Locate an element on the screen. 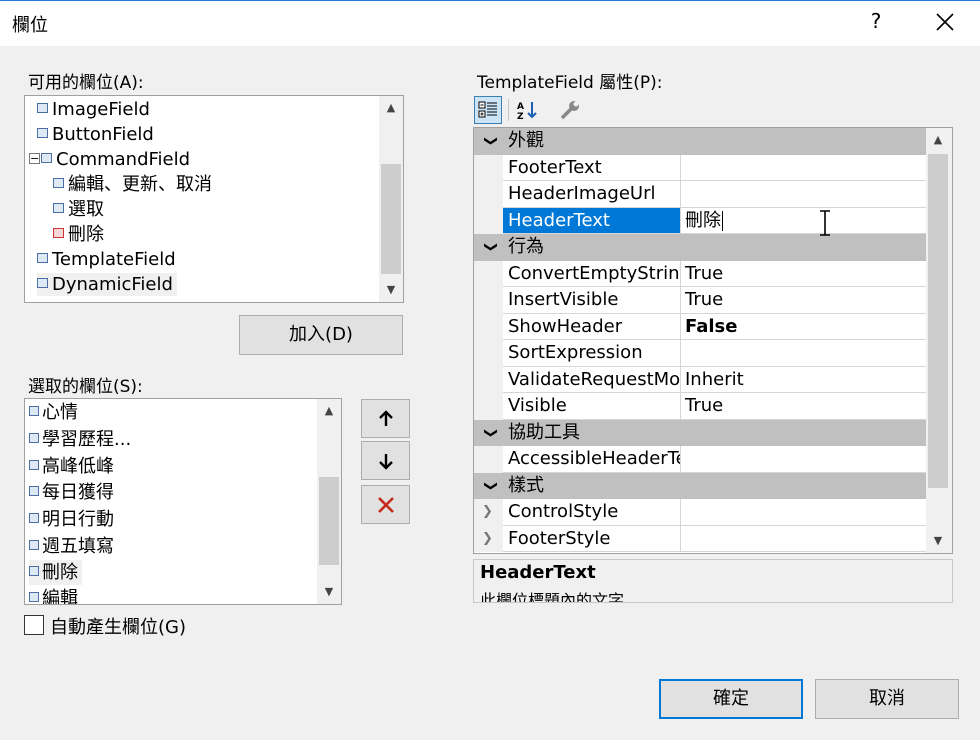  property-row-sortexpression: SortExpression is located at coordinates (701, 353).